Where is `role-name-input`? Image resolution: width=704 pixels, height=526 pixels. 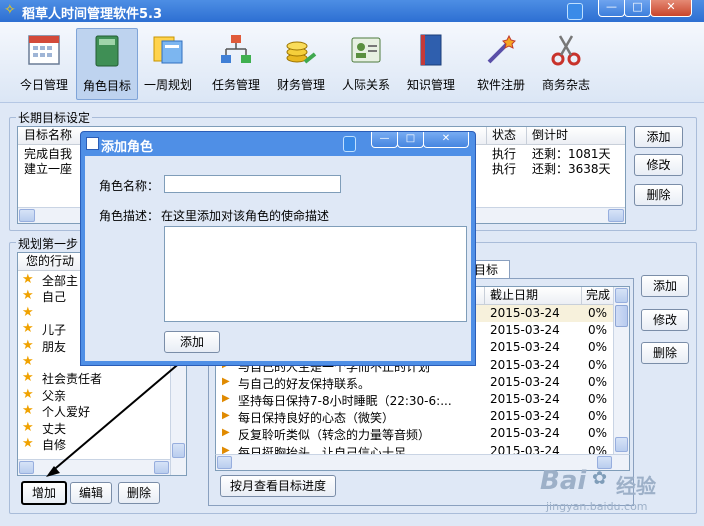 role-name-input is located at coordinates (252, 184).